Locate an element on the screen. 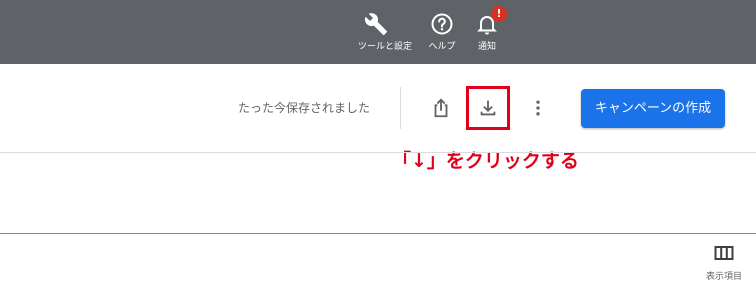  columns-button: 表示項目 is located at coordinates (724, 263).